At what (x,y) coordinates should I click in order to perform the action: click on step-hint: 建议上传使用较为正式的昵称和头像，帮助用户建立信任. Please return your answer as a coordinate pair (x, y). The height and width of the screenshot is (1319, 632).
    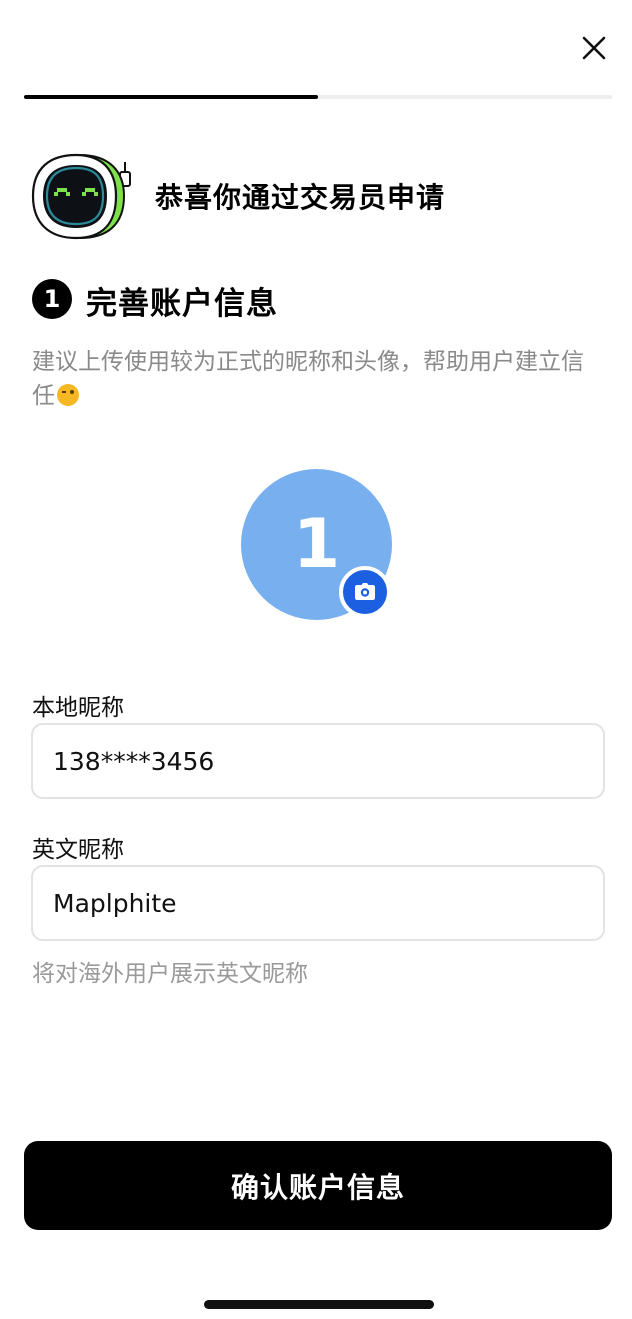
    Looking at the image, I should click on (317, 379).